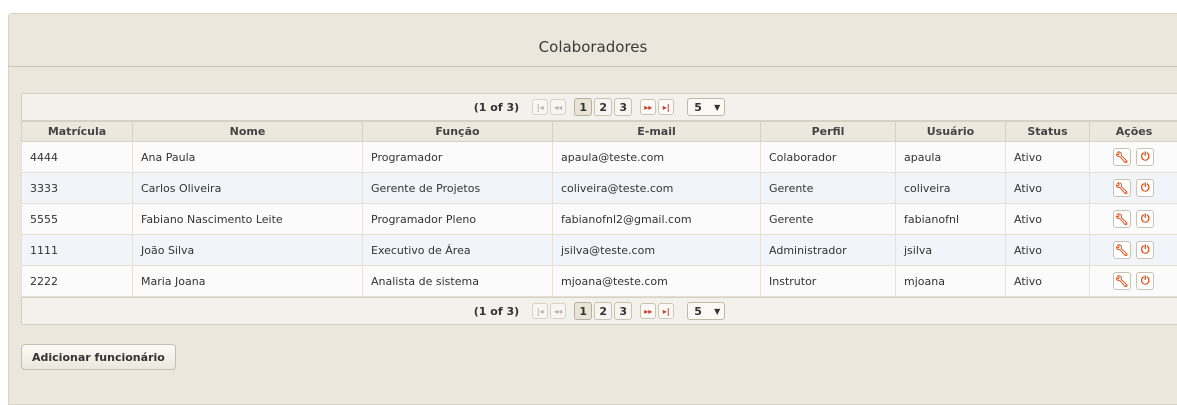 The height and width of the screenshot is (405, 1177). What do you see at coordinates (457, 131) in the screenshot?
I see `column-header-funcao: Função` at bounding box center [457, 131].